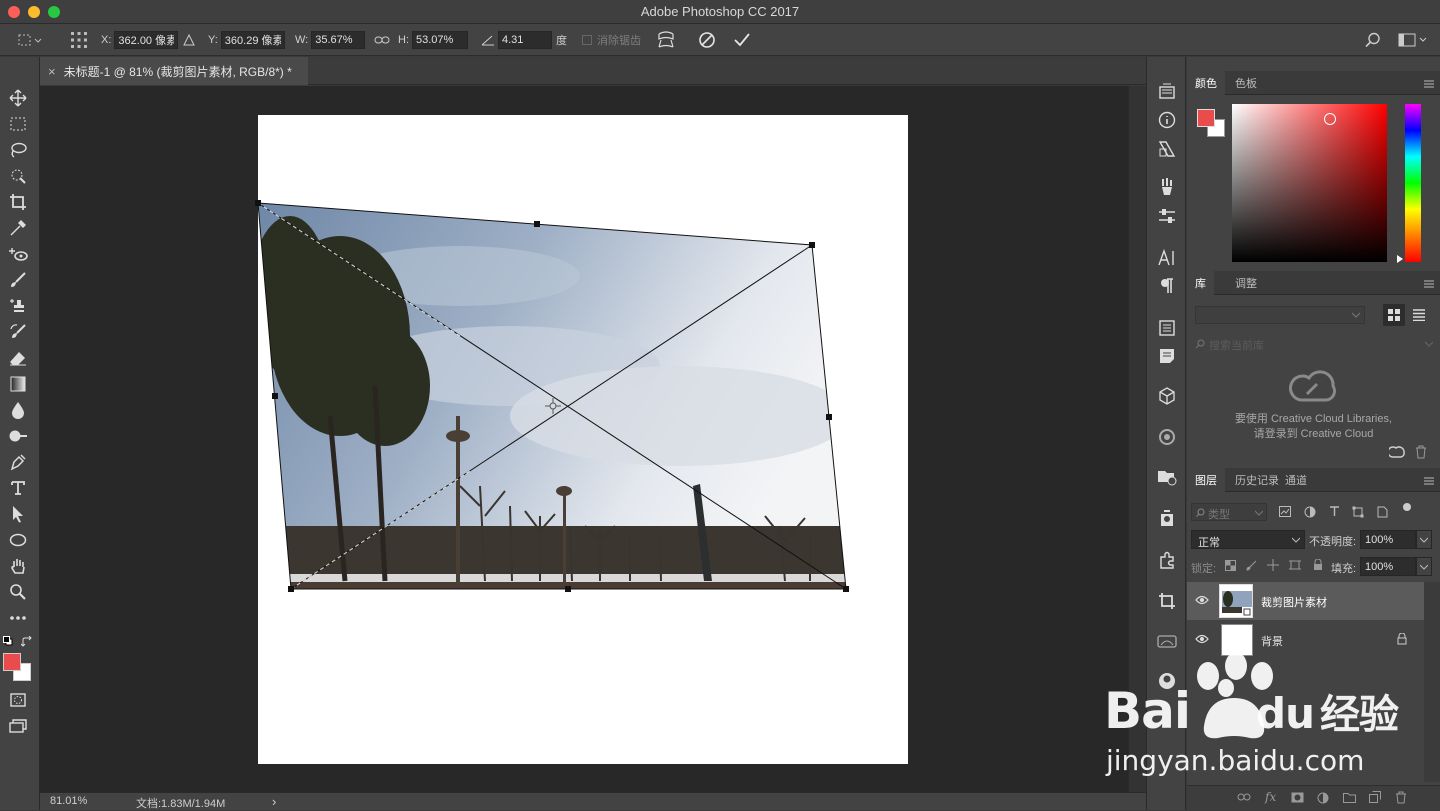  What do you see at coordinates (1396, 453) in the screenshot?
I see `creative-cloud-sync-icon` at bounding box center [1396, 453].